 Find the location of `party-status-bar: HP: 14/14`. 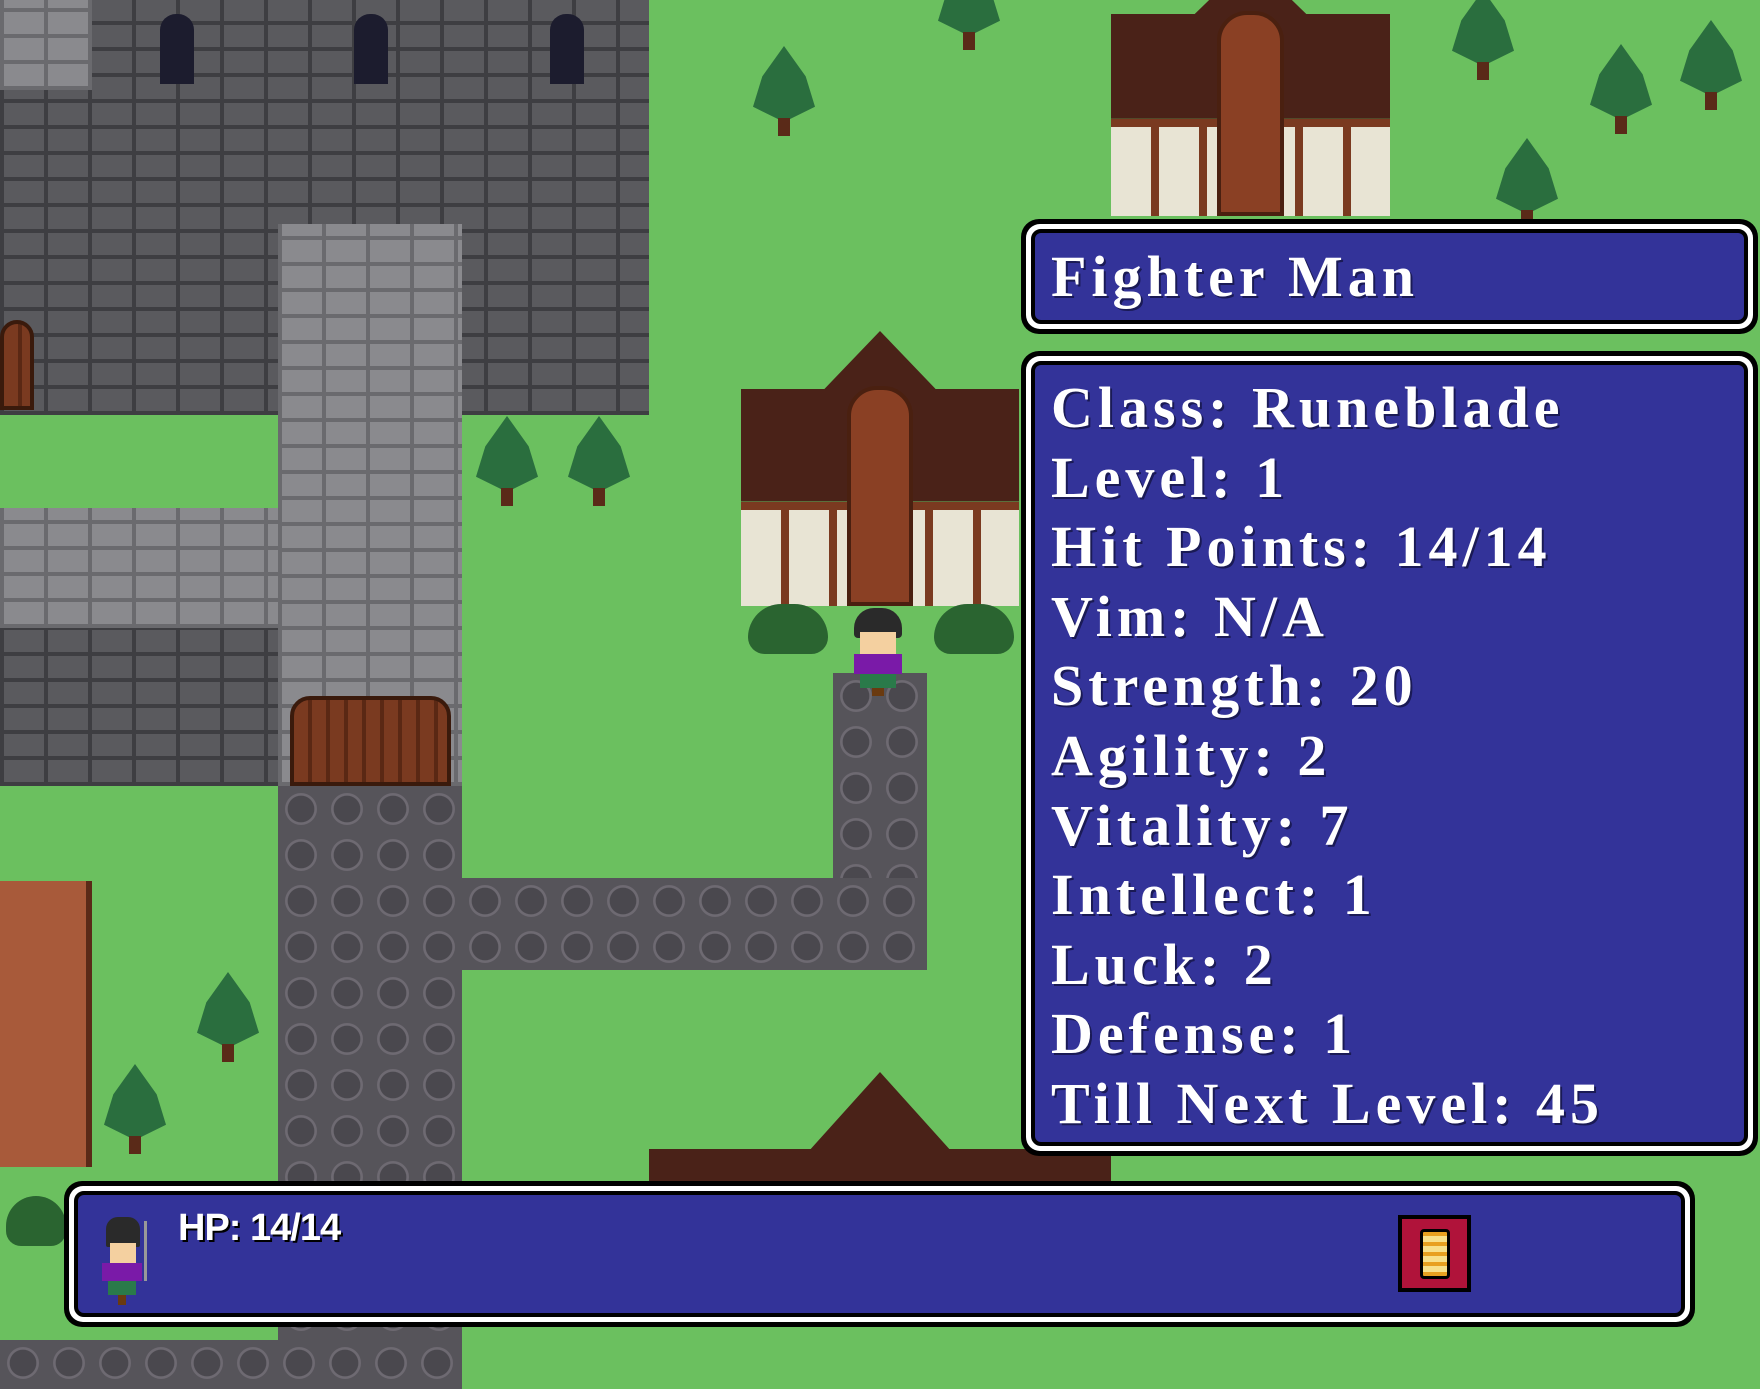

party-status-bar: HP: 14/14 is located at coordinates (879, 1254).